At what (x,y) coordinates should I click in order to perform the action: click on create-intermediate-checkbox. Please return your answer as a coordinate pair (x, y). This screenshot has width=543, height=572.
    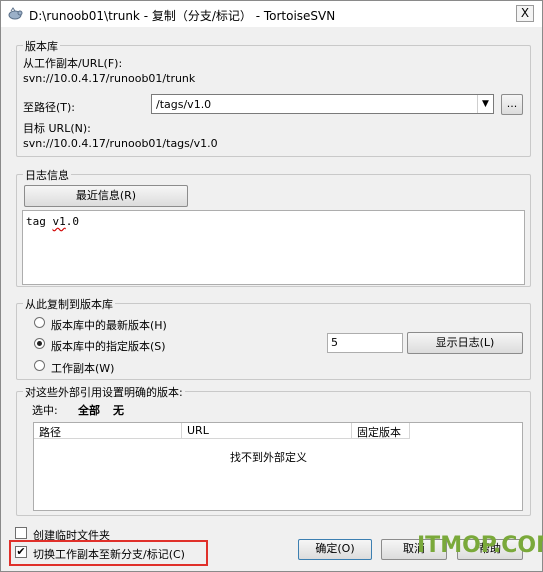
    Looking at the image, I should click on (21, 533).